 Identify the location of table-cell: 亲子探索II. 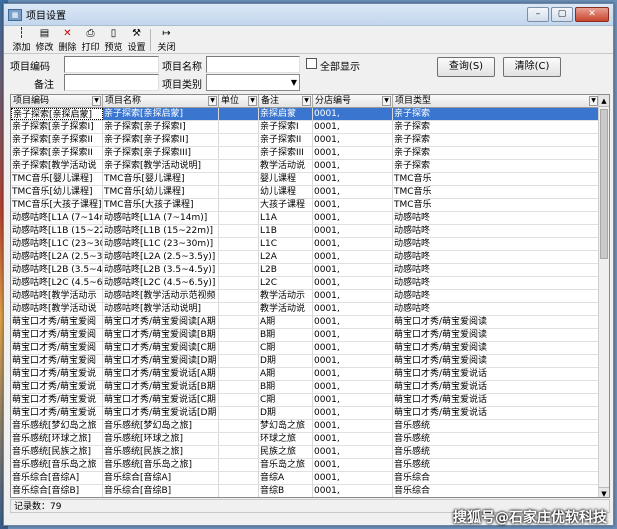
(286, 140).